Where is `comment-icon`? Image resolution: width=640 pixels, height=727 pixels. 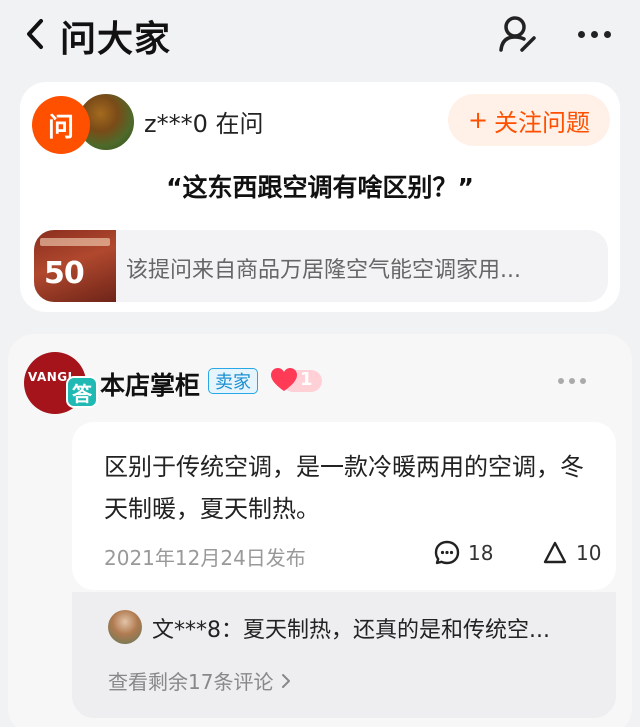
comment-icon is located at coordinates (447, 552).